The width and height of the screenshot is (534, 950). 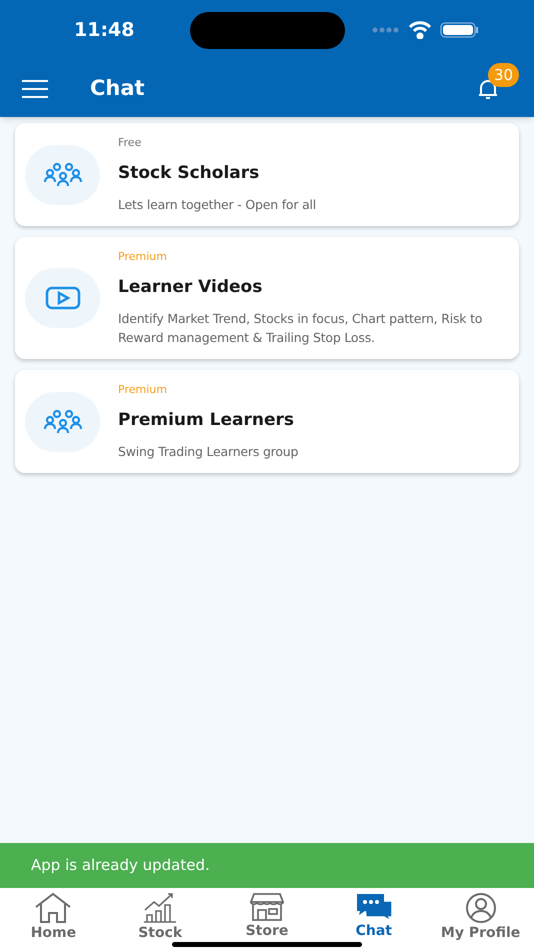 I want to click on tab-item: Stock, so click(x=160, y=916).